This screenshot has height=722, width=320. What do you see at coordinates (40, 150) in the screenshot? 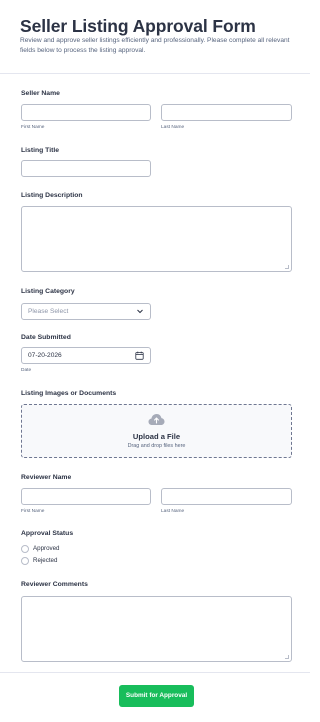
I see `listing-title-label: Listing Title` at bounding box center [40, 150].